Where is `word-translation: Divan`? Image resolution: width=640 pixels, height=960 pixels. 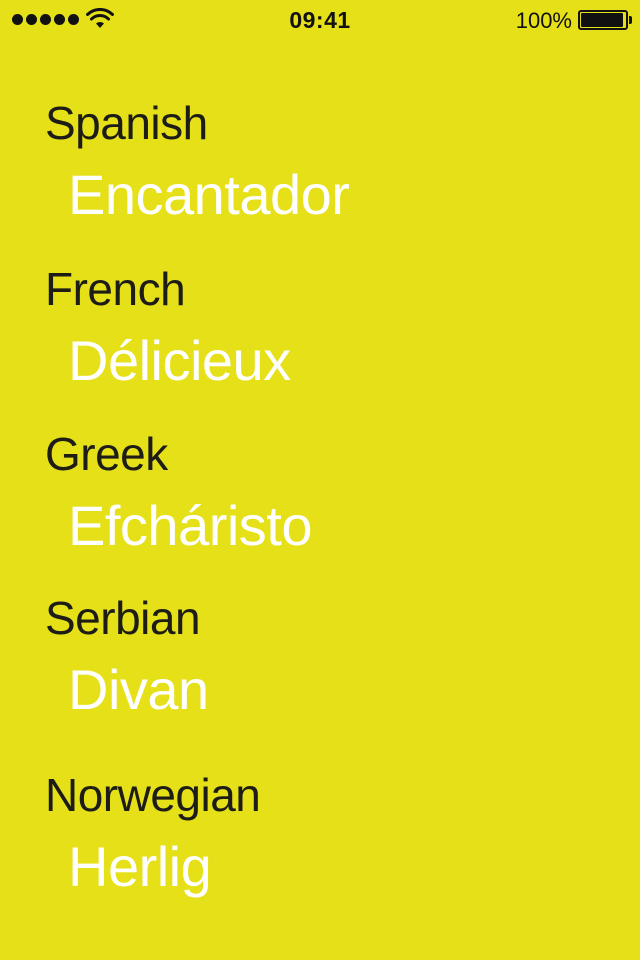 word-translation: Divan is located at coordinates (138, 689).